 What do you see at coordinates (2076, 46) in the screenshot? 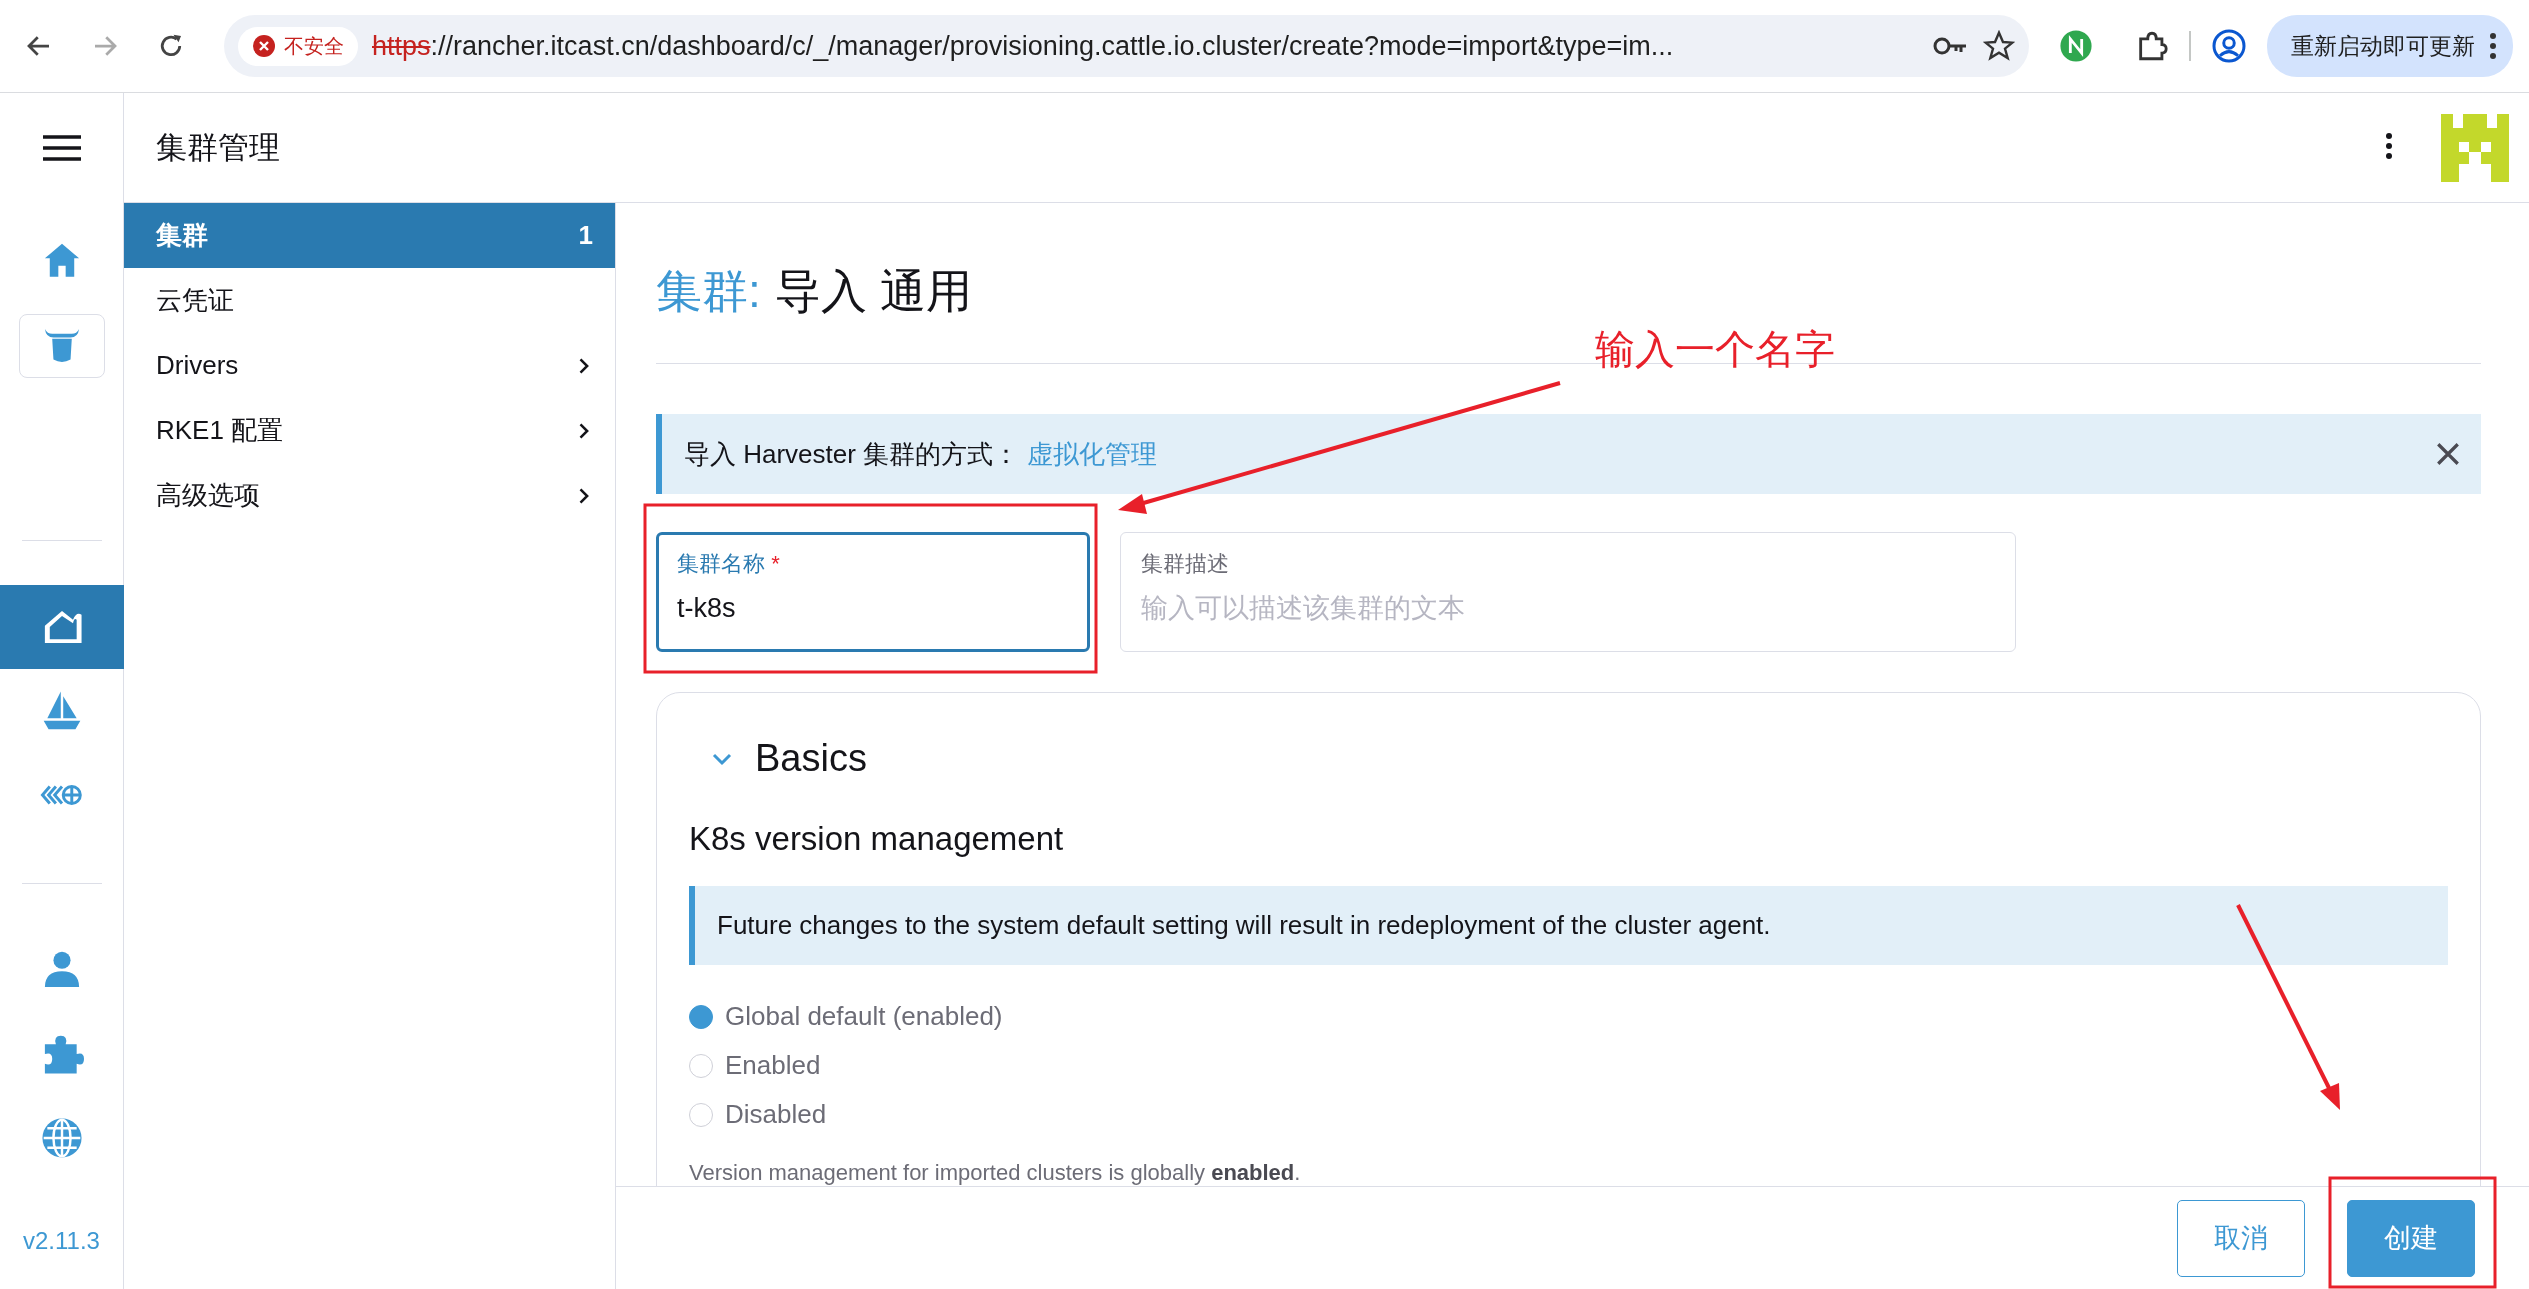
I see `extension-icon` at bounding box center [2076, 46].